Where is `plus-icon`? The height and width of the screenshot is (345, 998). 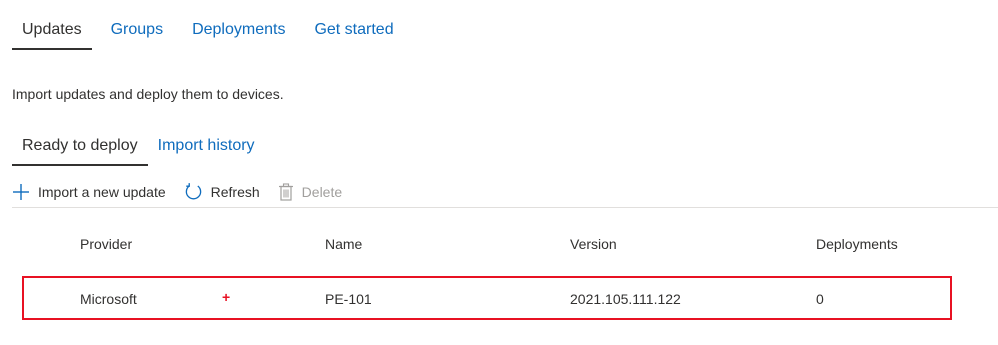 plus-icon is located at coordinates (21, 192).